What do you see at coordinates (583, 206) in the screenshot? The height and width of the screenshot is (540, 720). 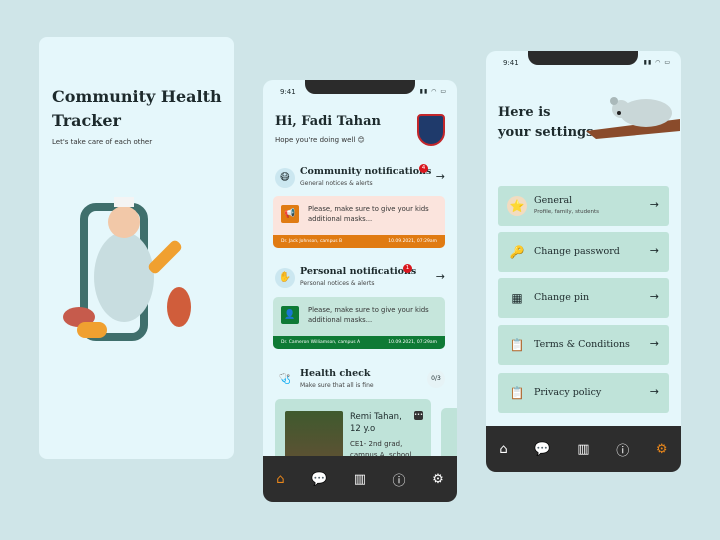 I see `settings-item-general: ⭐ General Profile, family, students →` at bounding box center [583, 206].